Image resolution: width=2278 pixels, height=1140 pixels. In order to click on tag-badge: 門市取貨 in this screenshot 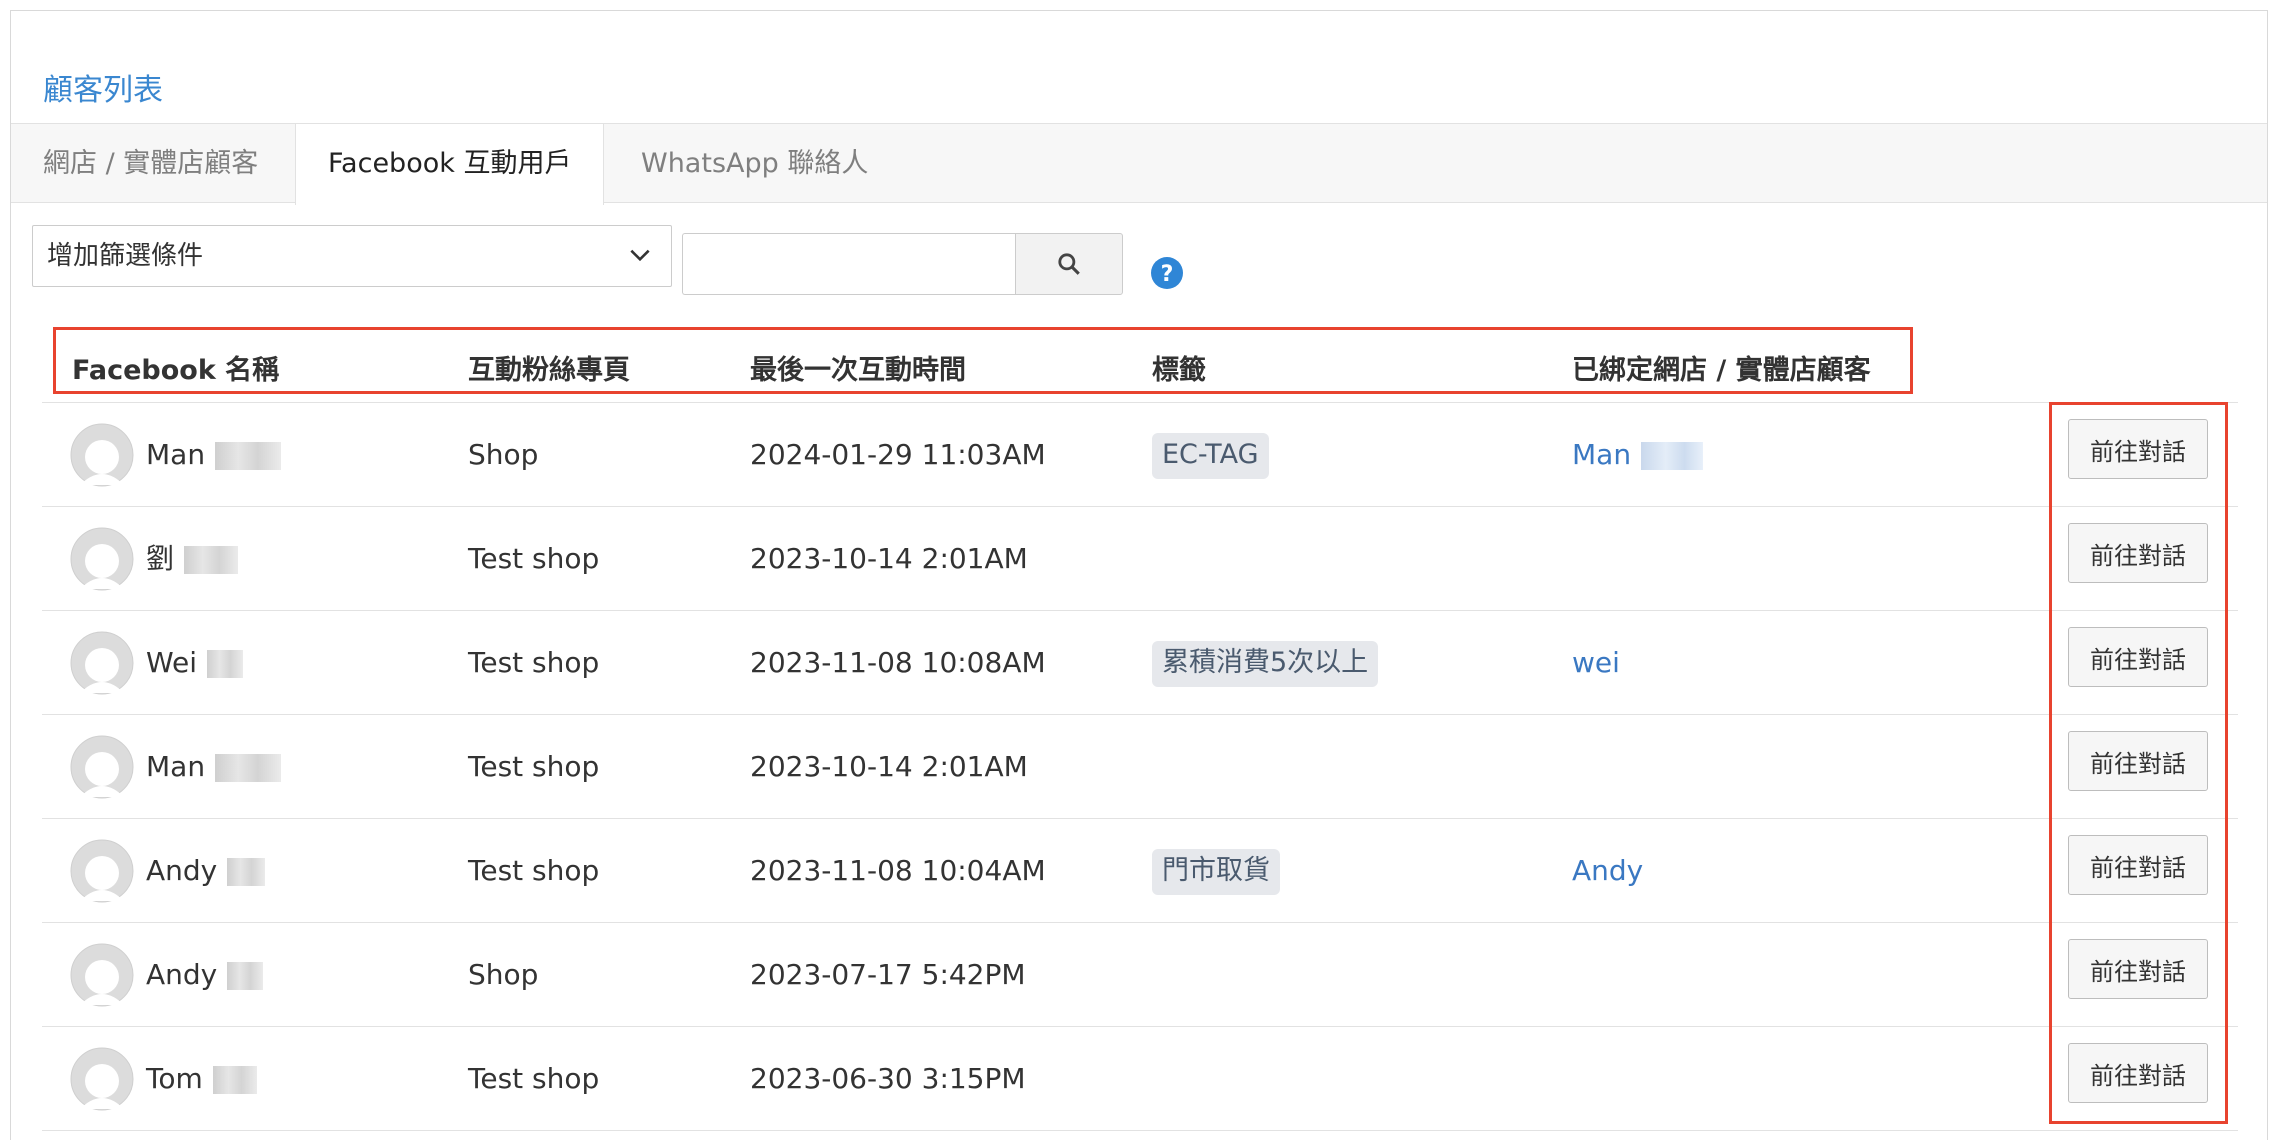, I will do `click(1216, 872)`.